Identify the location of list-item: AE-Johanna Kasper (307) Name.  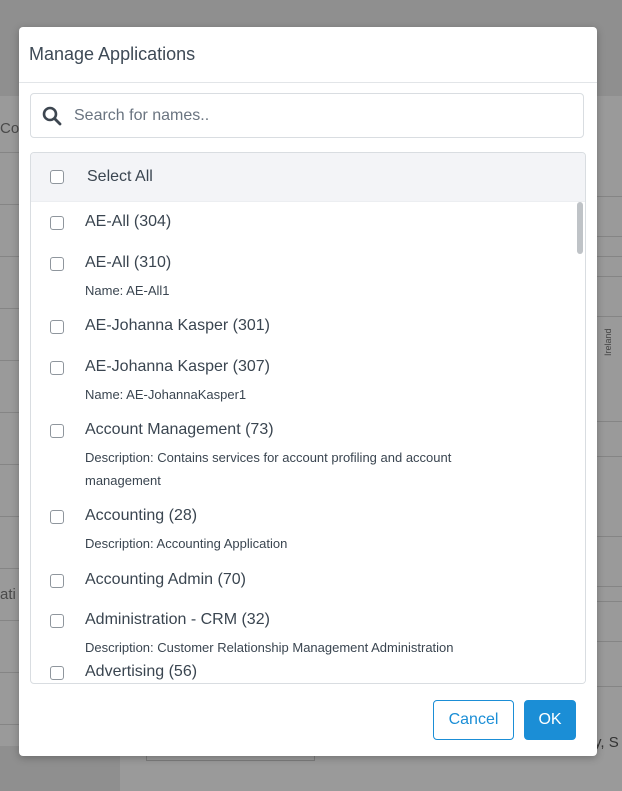
(303, 378).